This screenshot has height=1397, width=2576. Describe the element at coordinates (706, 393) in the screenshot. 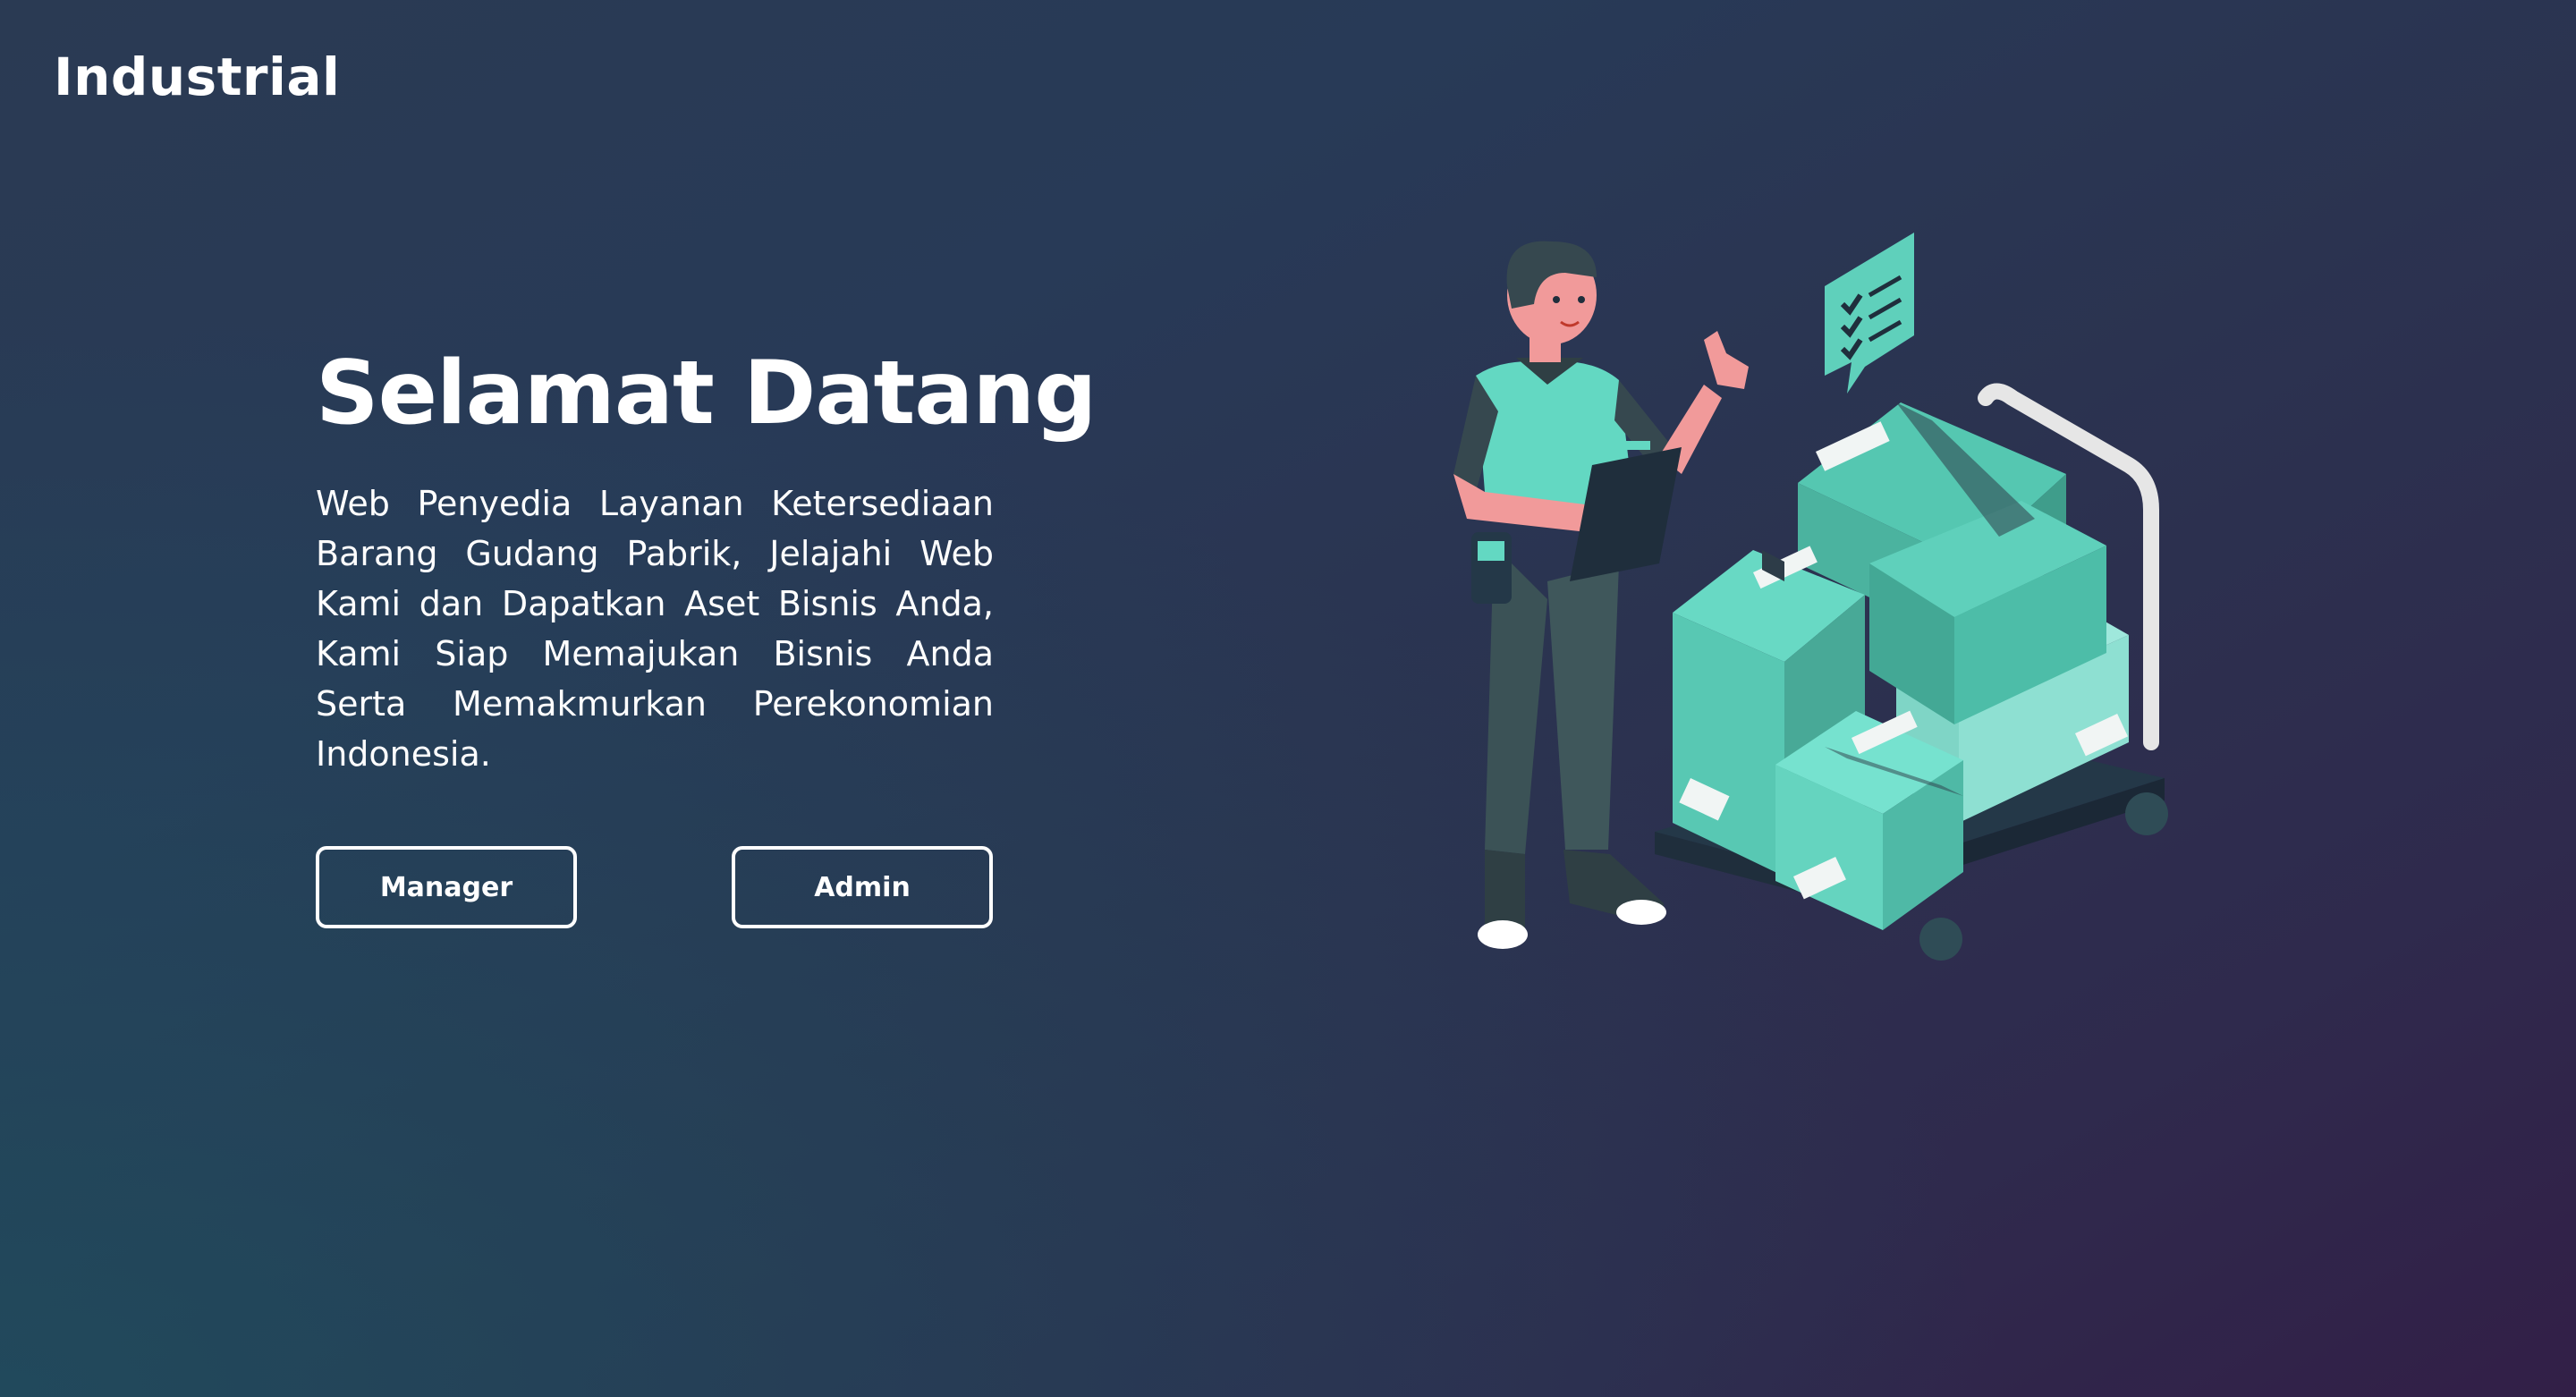

I see `hero-heading: Selamat Datang` at that location.